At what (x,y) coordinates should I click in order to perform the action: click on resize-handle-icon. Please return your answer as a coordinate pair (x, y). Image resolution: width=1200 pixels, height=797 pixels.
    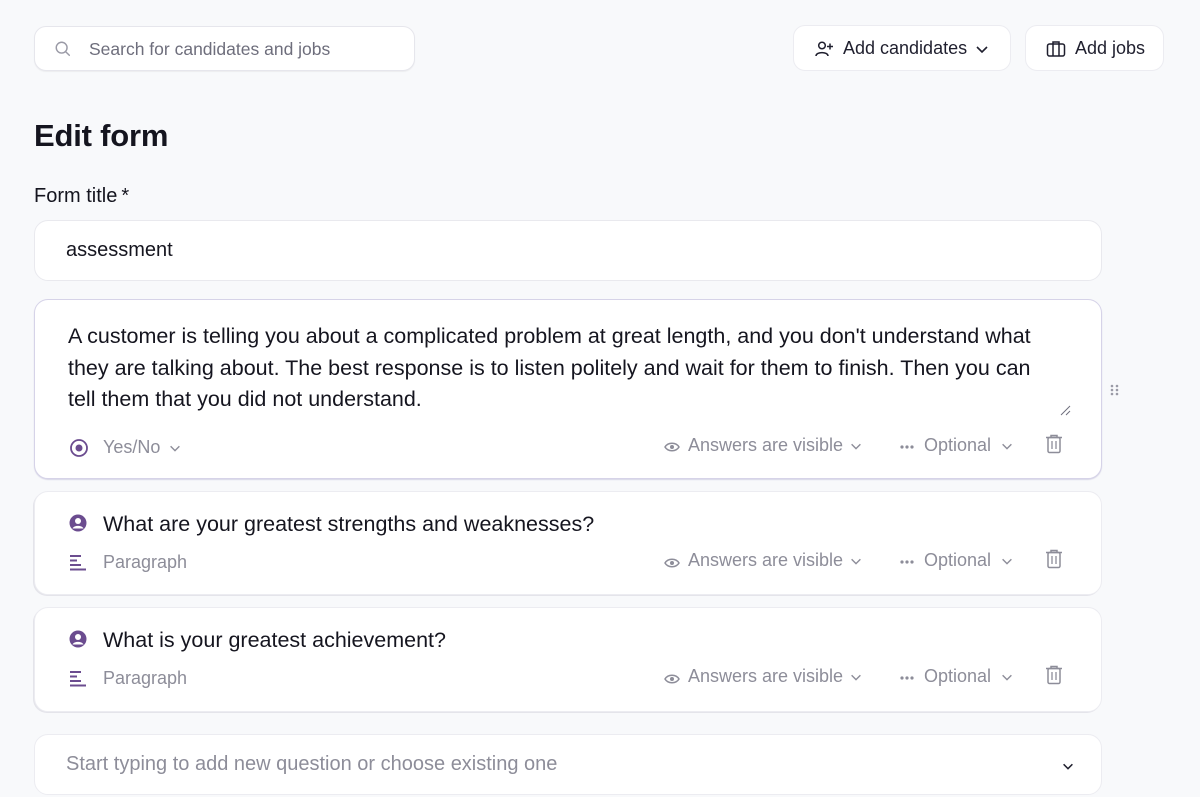
    Looking at the image, I should click on (1065, 410).